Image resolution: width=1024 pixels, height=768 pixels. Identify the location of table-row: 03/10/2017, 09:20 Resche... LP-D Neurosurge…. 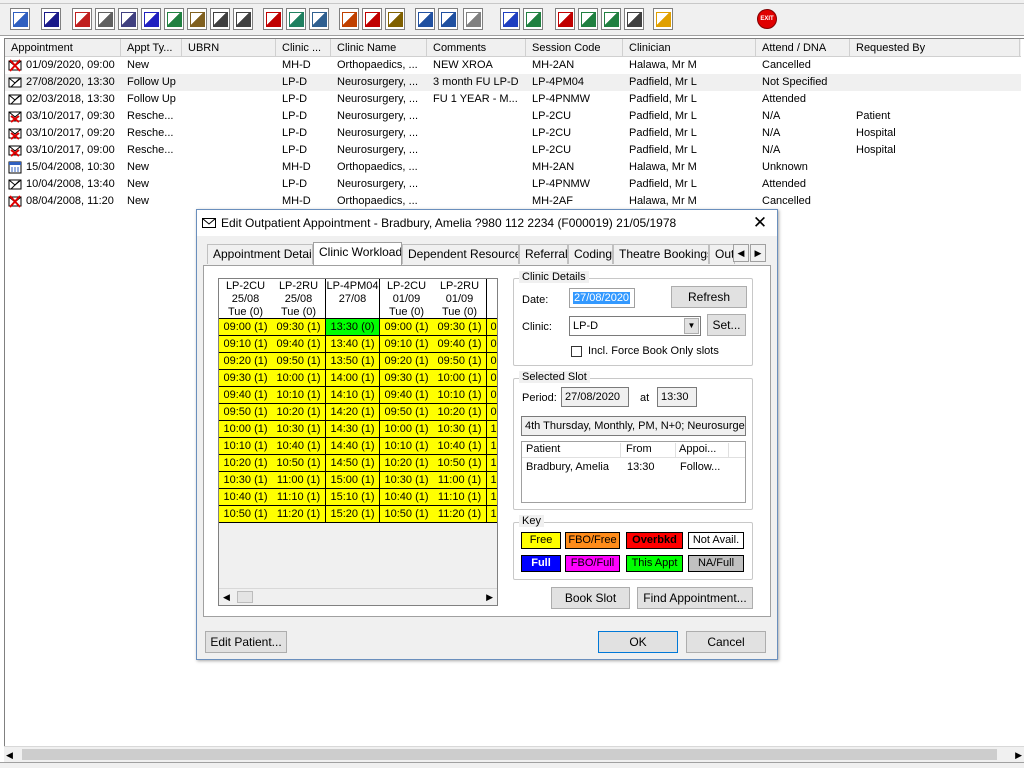
(513, 133).